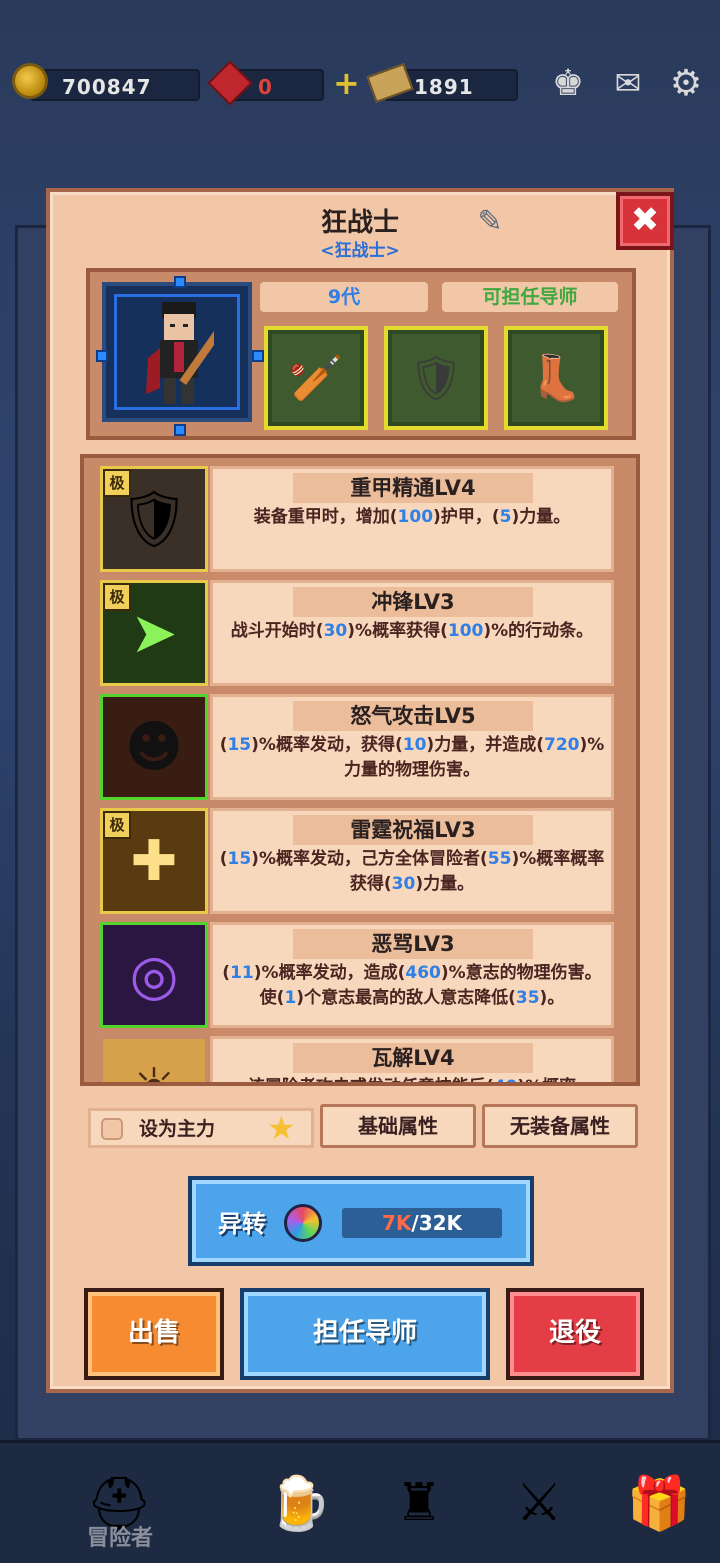 Image resolution: width=720 pixels, height=1563 pixels. What do you see at coordinates (265, 87) in the screenshot?
I see `gem-value: 0` at bounding box center [265, 87].